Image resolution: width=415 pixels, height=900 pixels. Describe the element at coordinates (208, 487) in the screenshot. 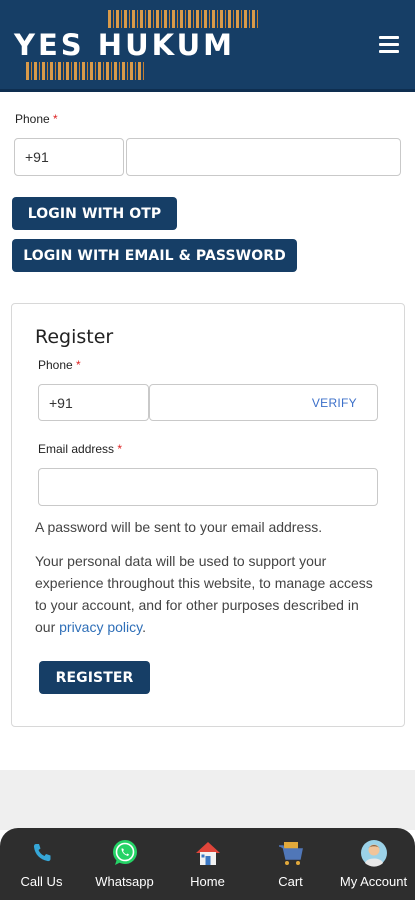

I see `register-email-input` at that location.